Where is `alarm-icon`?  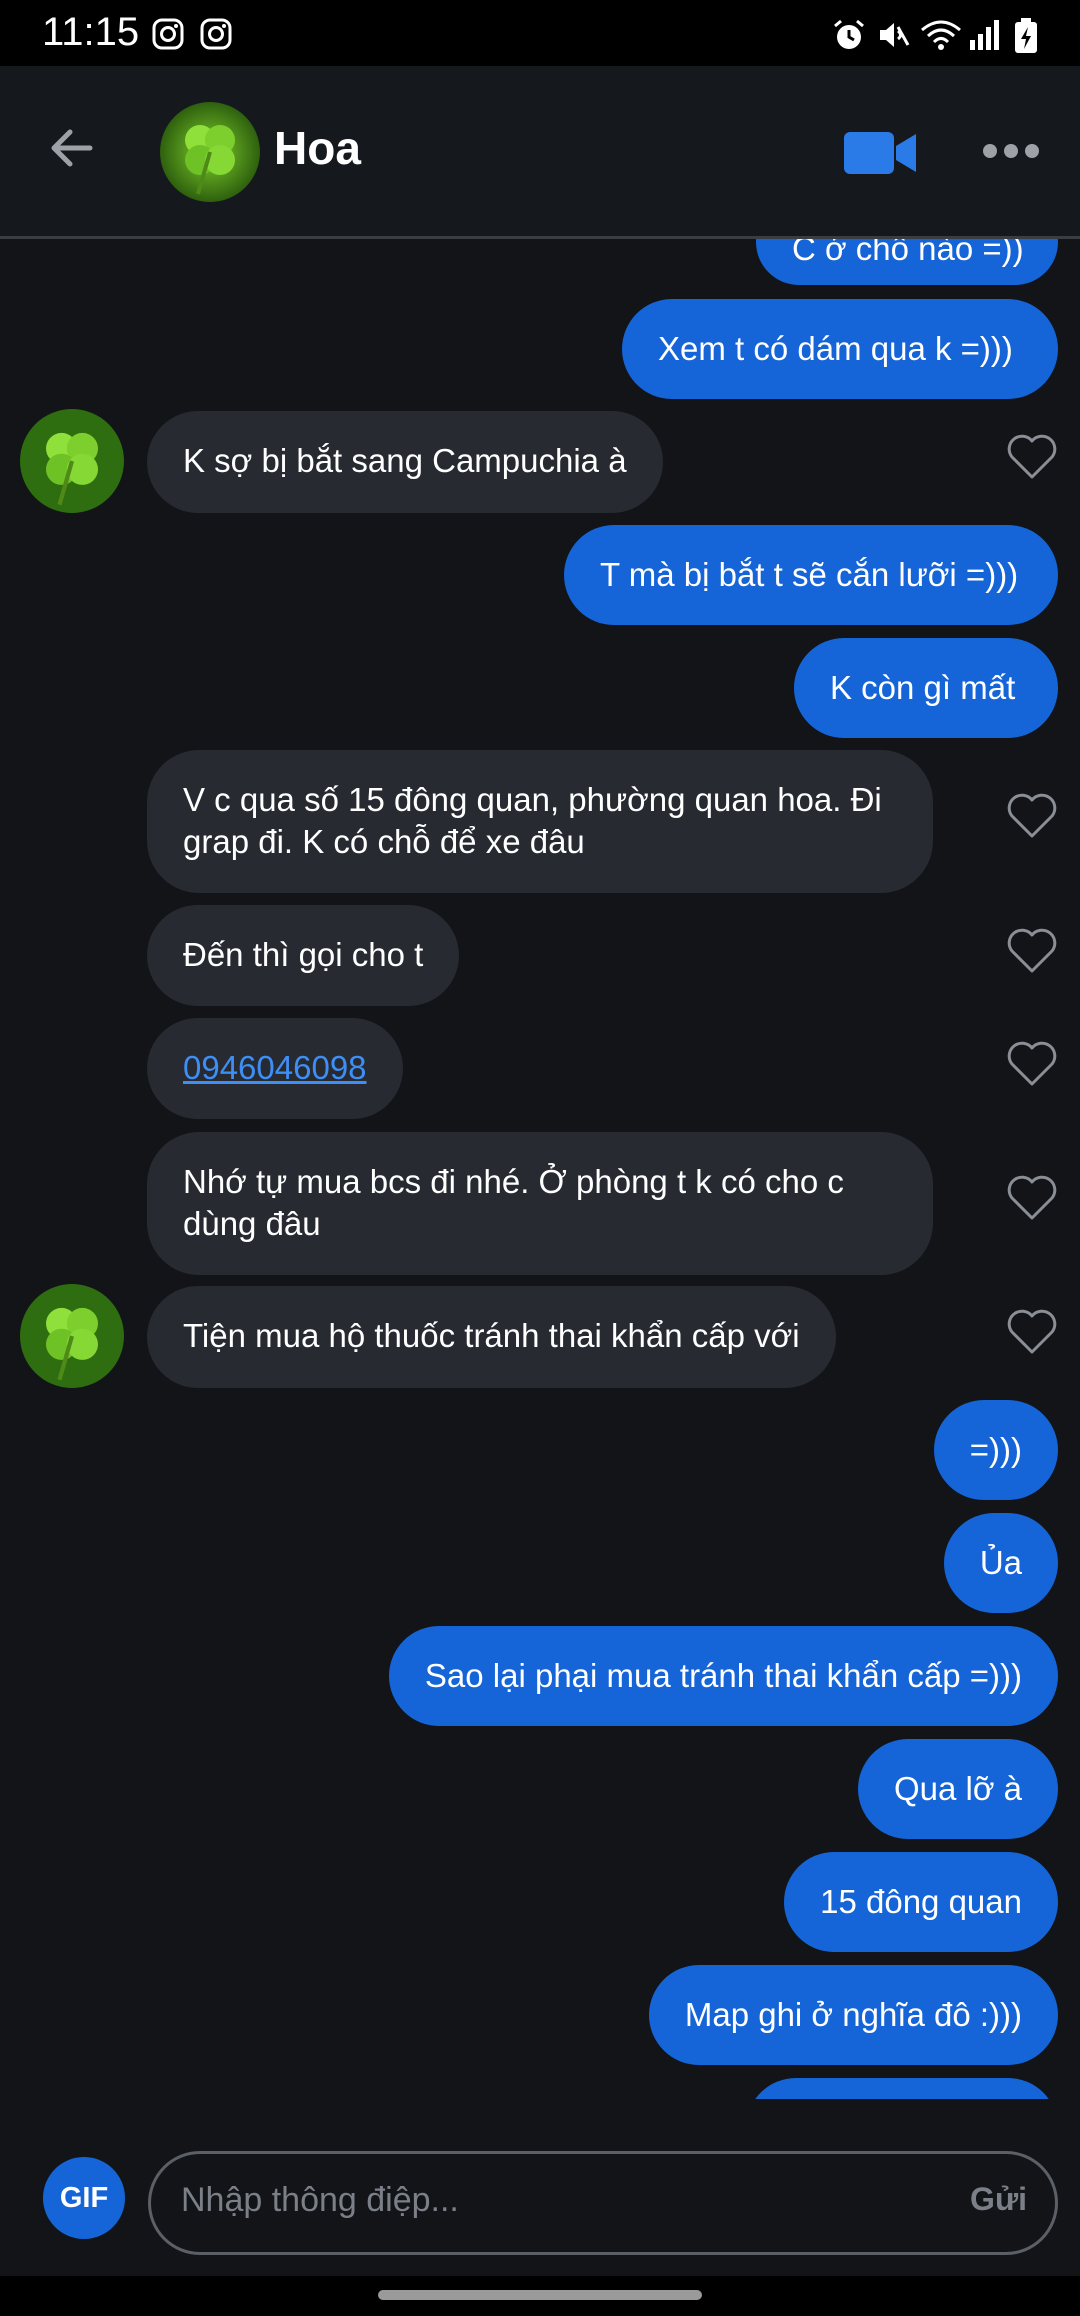 alarm-icon is located at coordinates (849, 34).